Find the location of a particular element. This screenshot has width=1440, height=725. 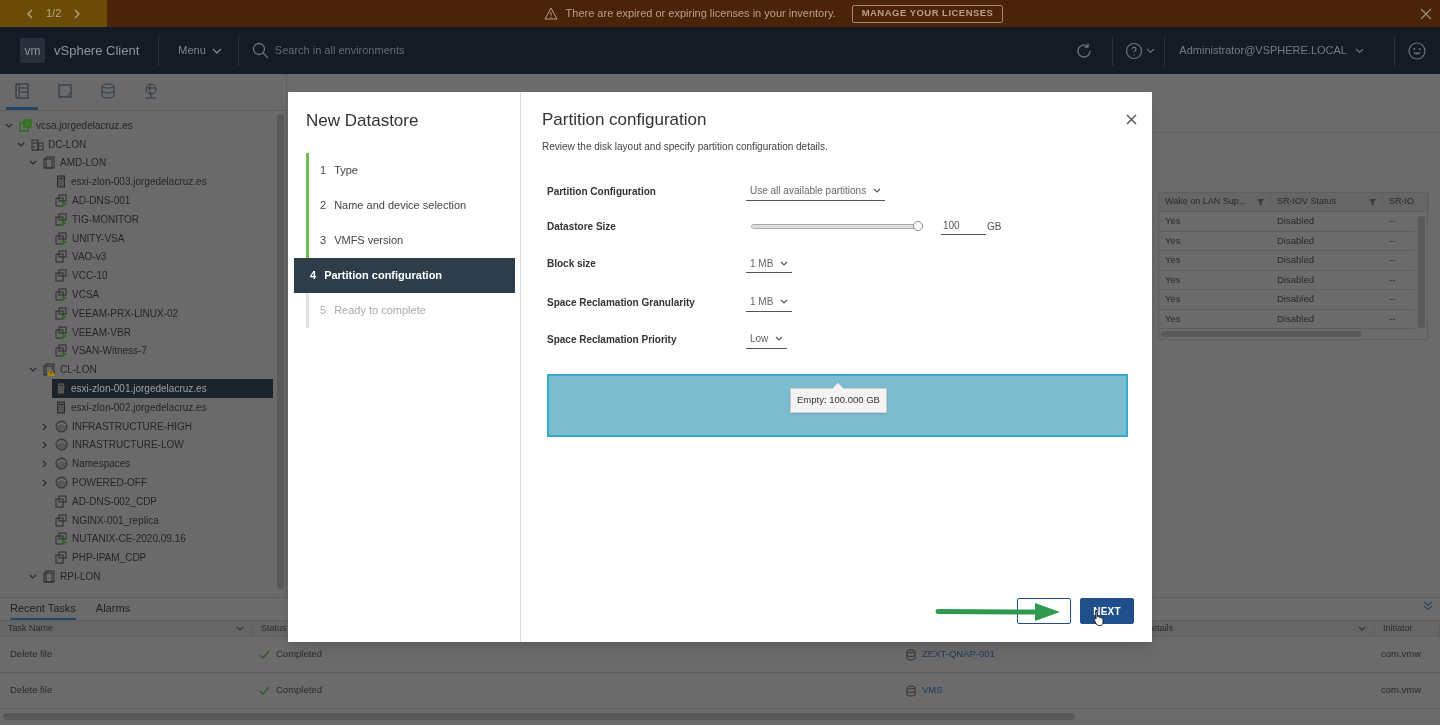

manage-licenses-button: MANAGE YOUR LICENSES is located at coordinates (927, 13).